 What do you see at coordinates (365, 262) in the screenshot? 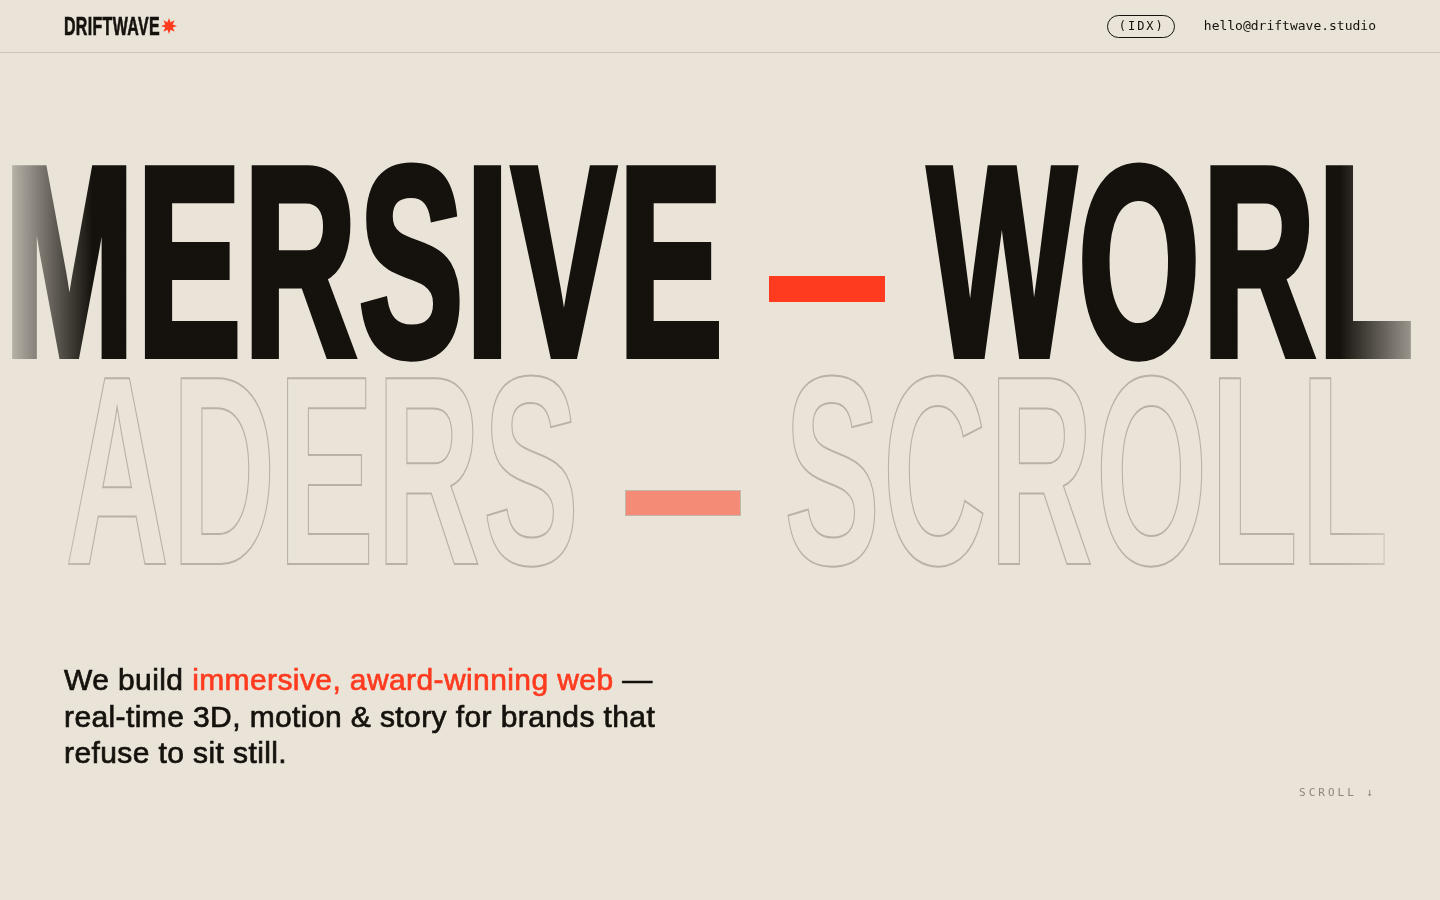
I see `marquee-word: MERSIVE` at bounding box center [365, 262].